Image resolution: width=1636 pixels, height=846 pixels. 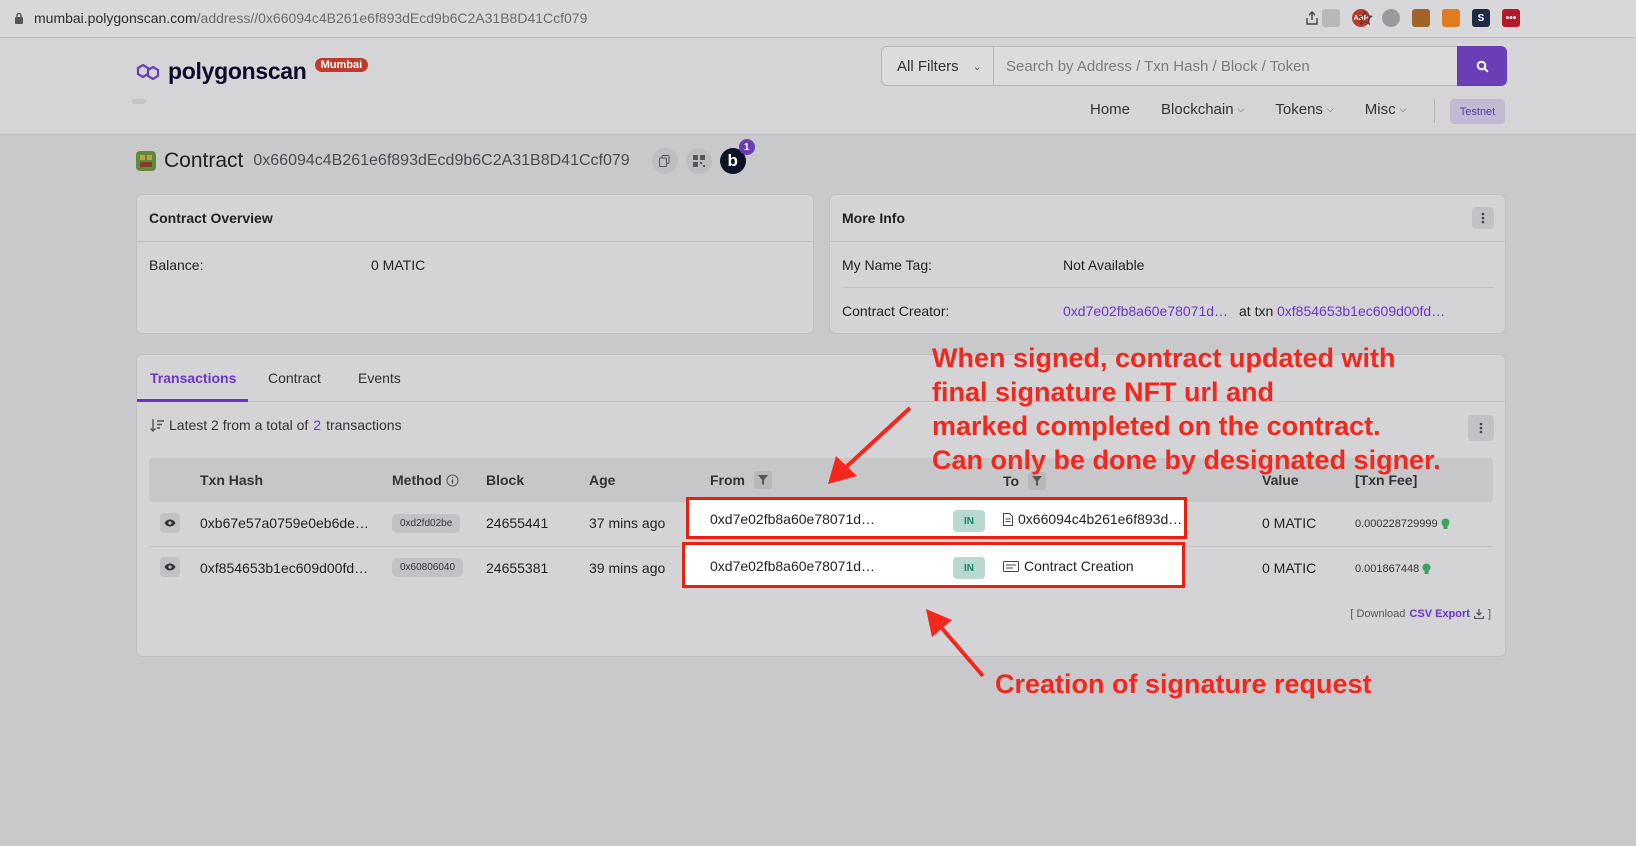 I want to click on search-filter-select: All Filters ⌄, so click(x=937, y=66).